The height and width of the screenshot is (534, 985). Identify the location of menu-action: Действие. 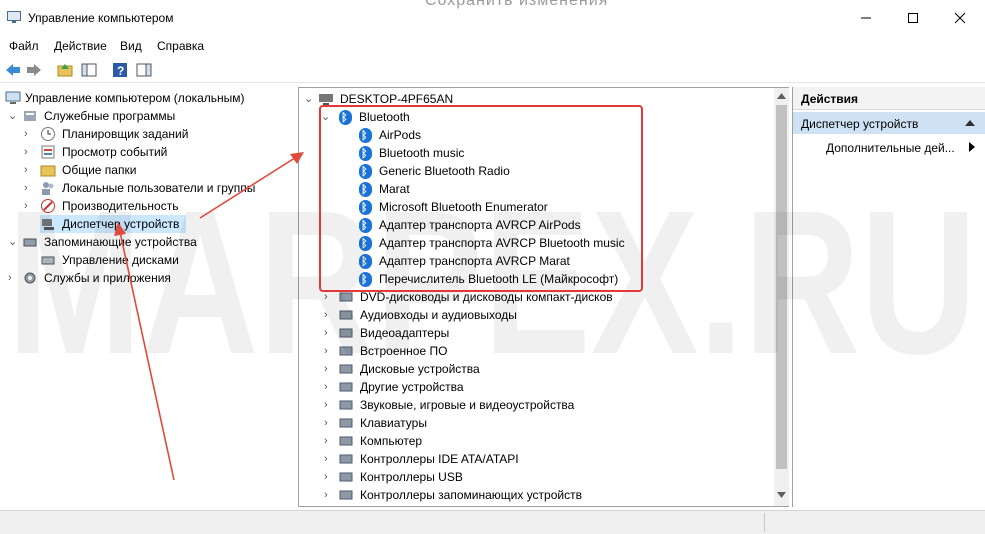
(80, 46).